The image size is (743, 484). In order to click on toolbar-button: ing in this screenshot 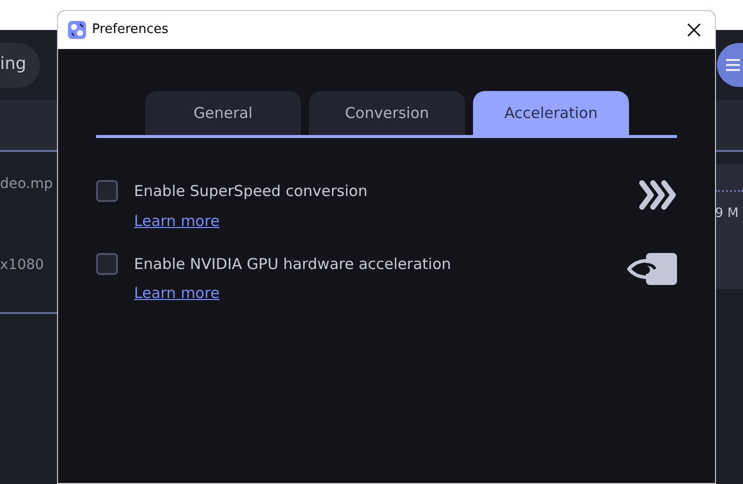, I will do `click(20, 65)`.